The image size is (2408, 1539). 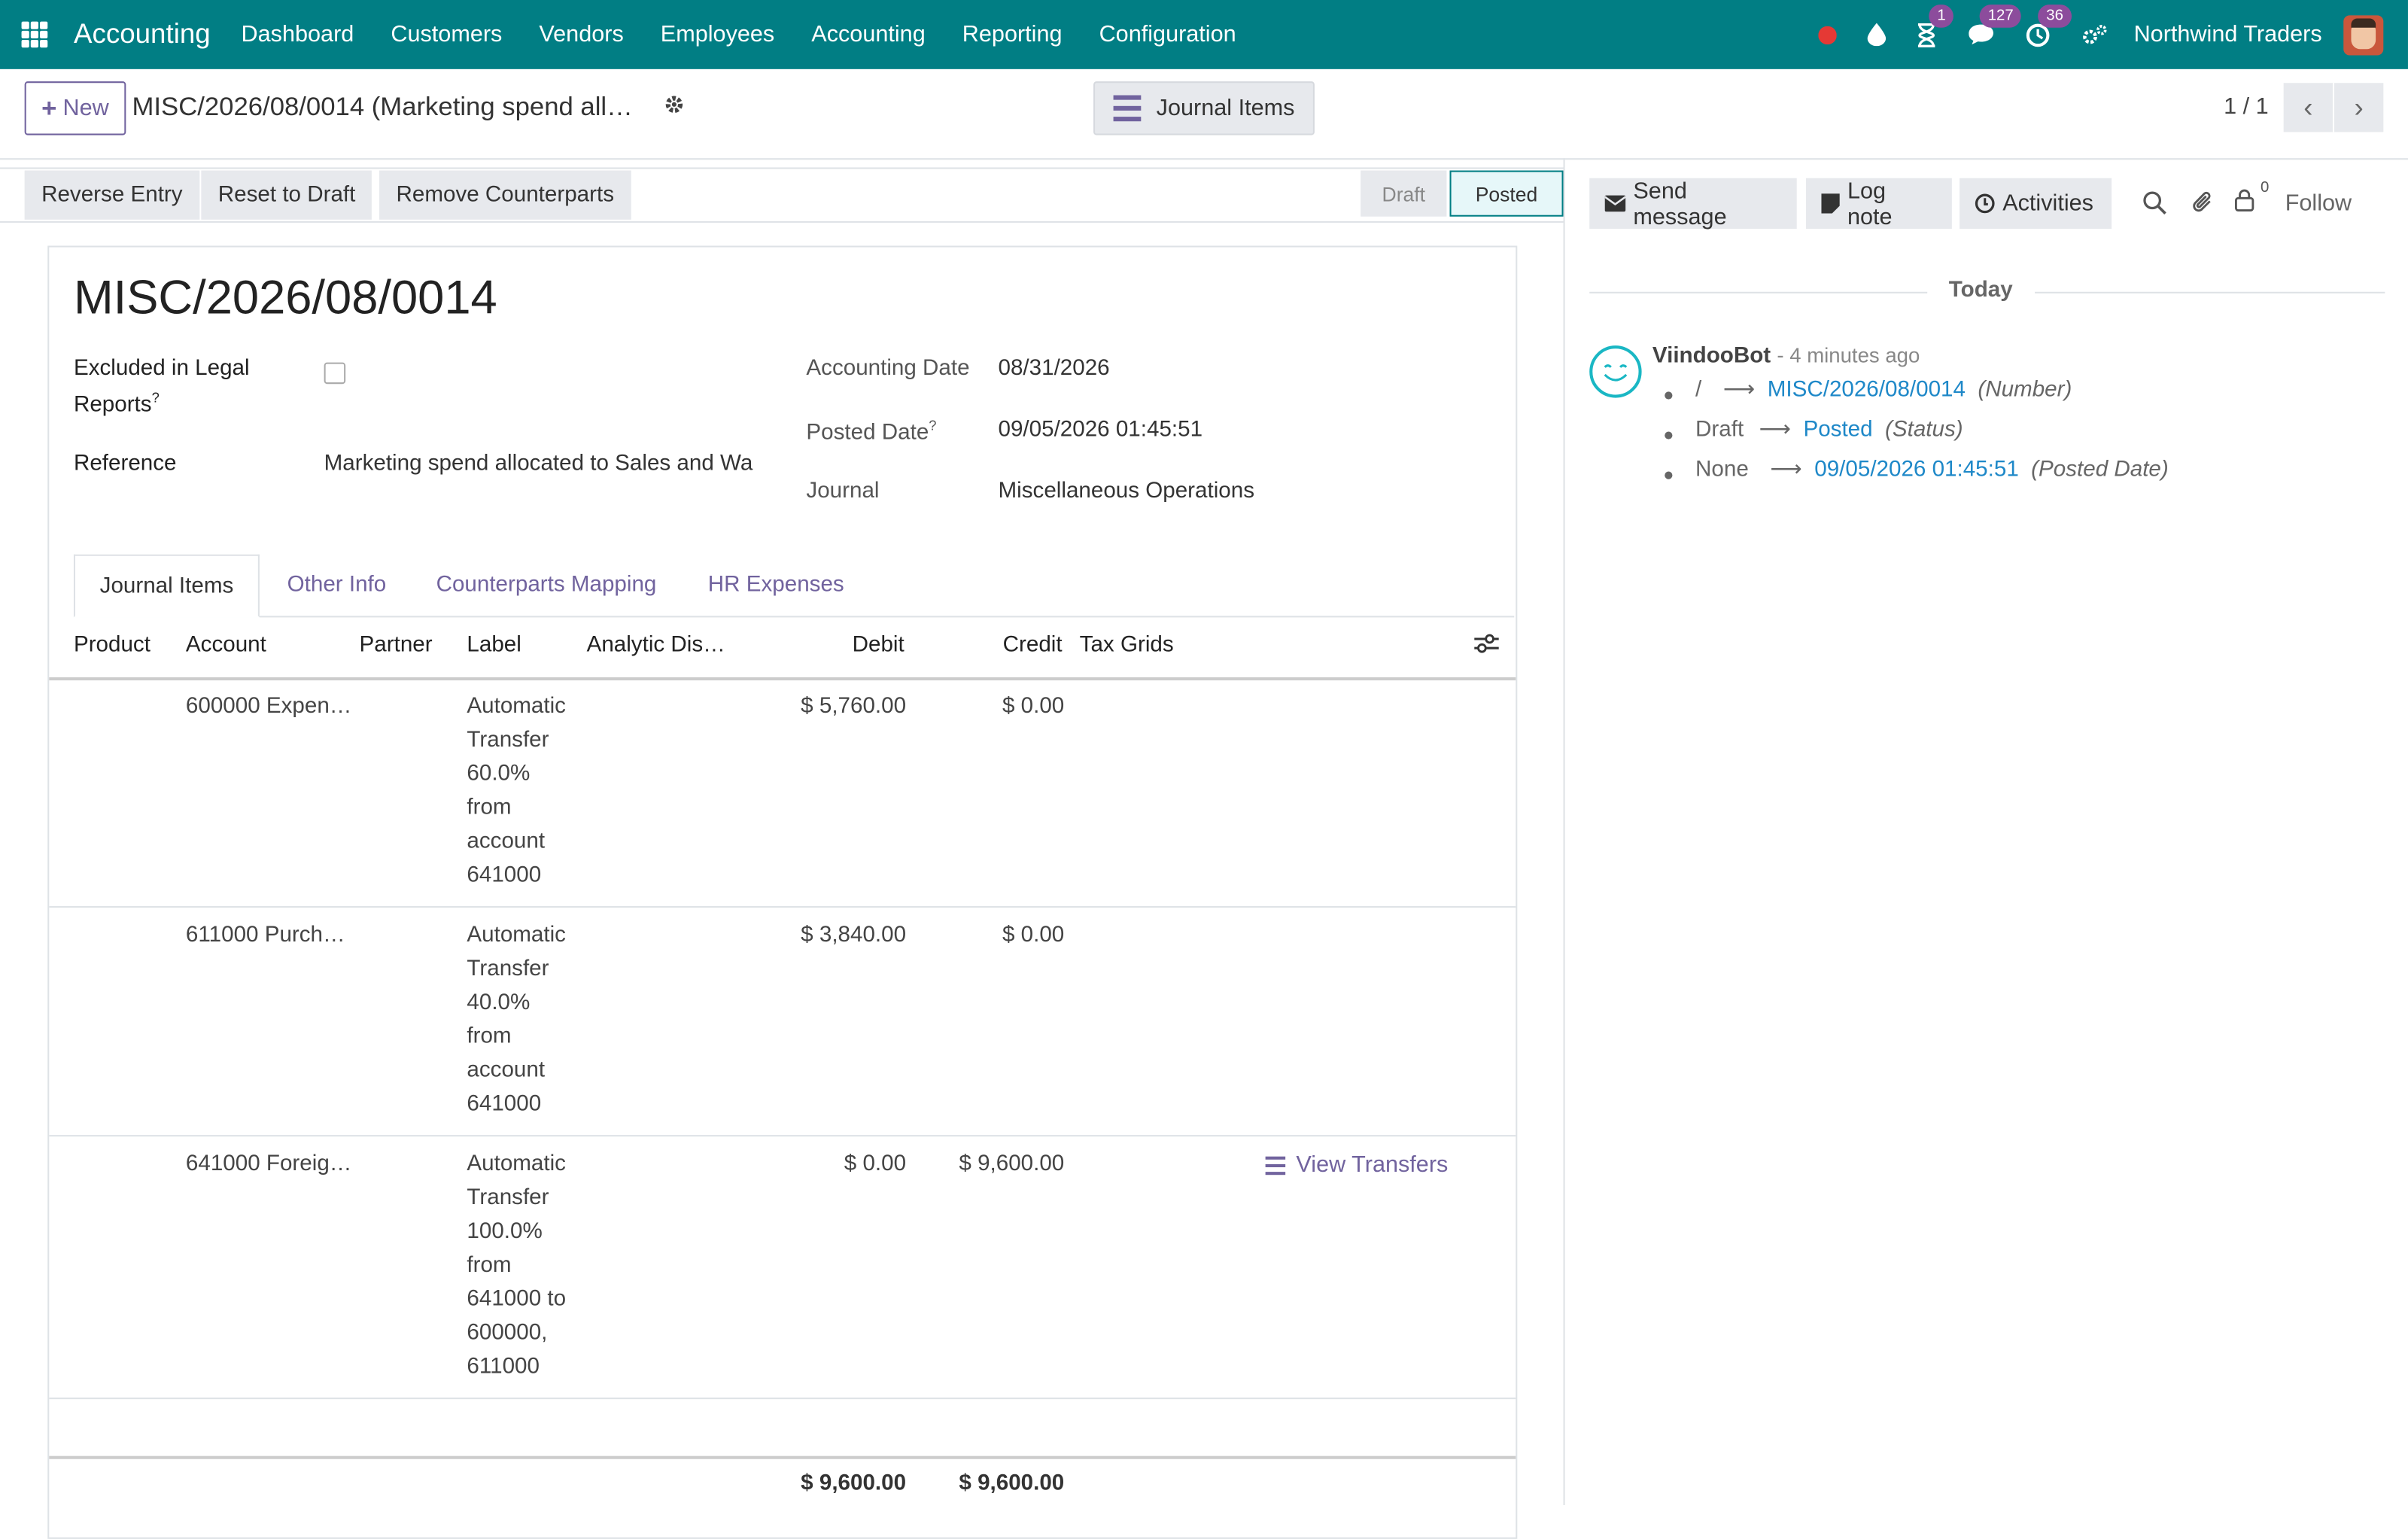 I want to click on messages-icon: 127, so click(x=1994, y=26).